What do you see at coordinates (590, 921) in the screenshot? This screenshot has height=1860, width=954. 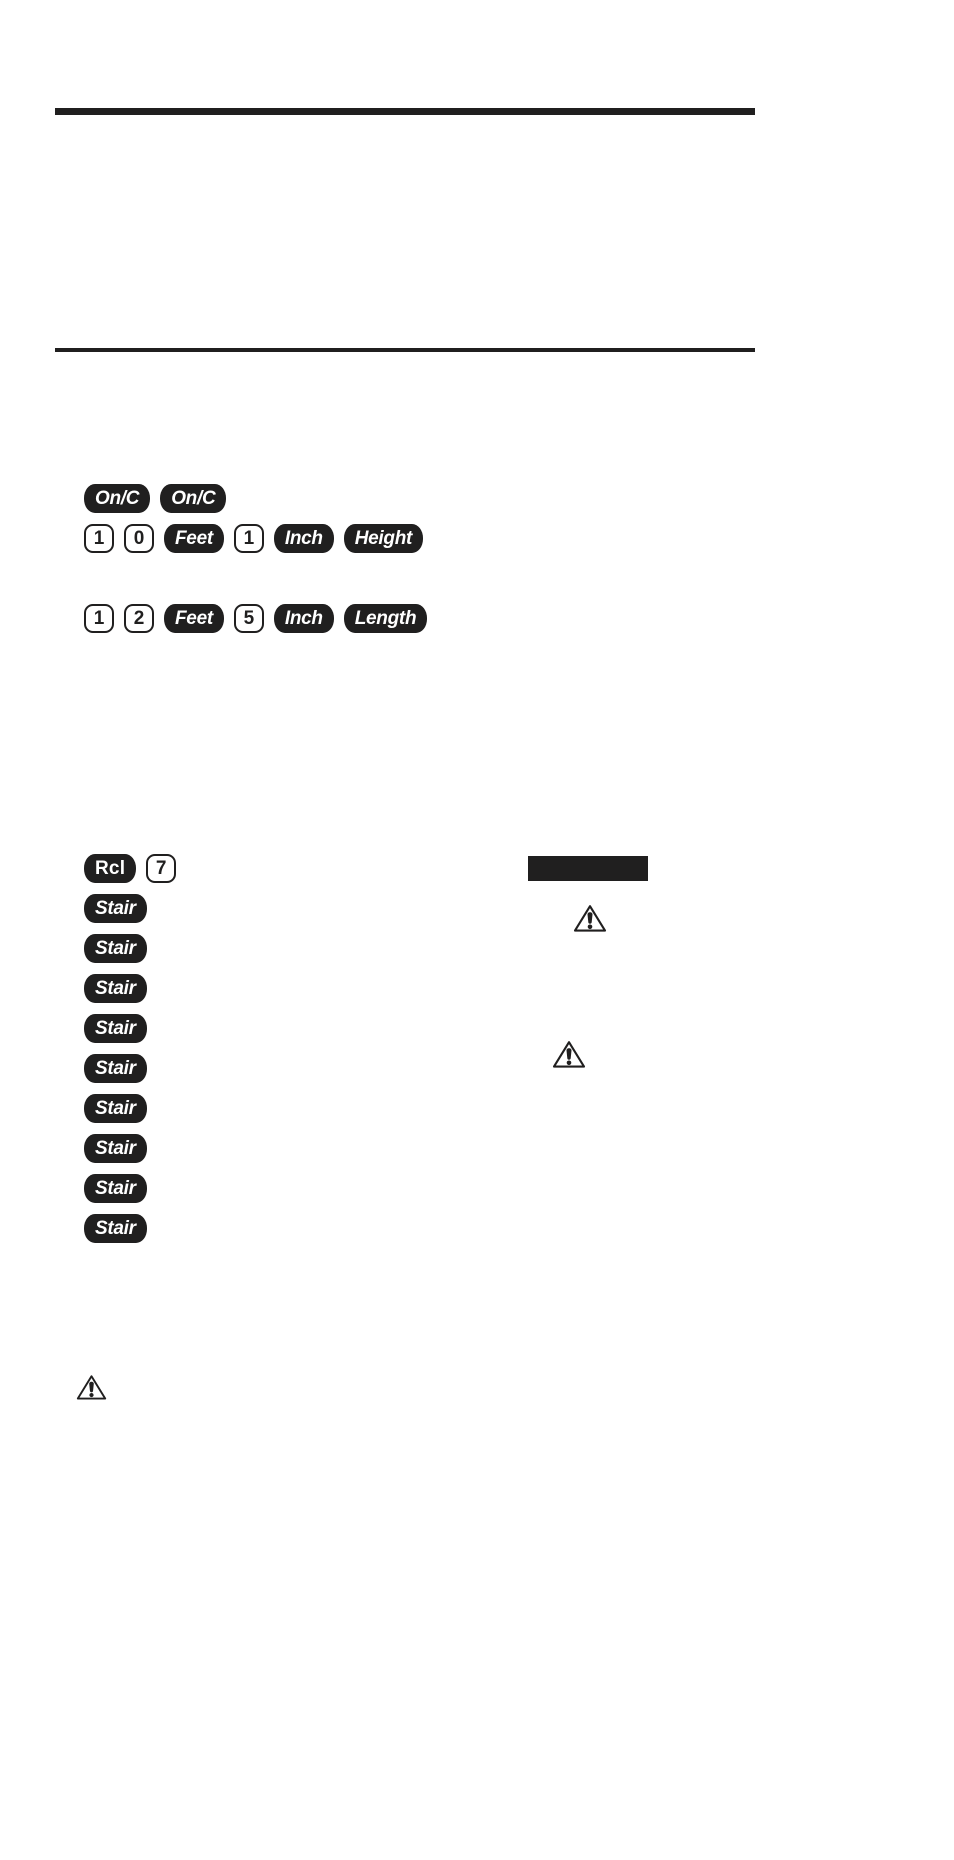 I see `warning-triangle-icon-top` at bounding box center [590, 921].